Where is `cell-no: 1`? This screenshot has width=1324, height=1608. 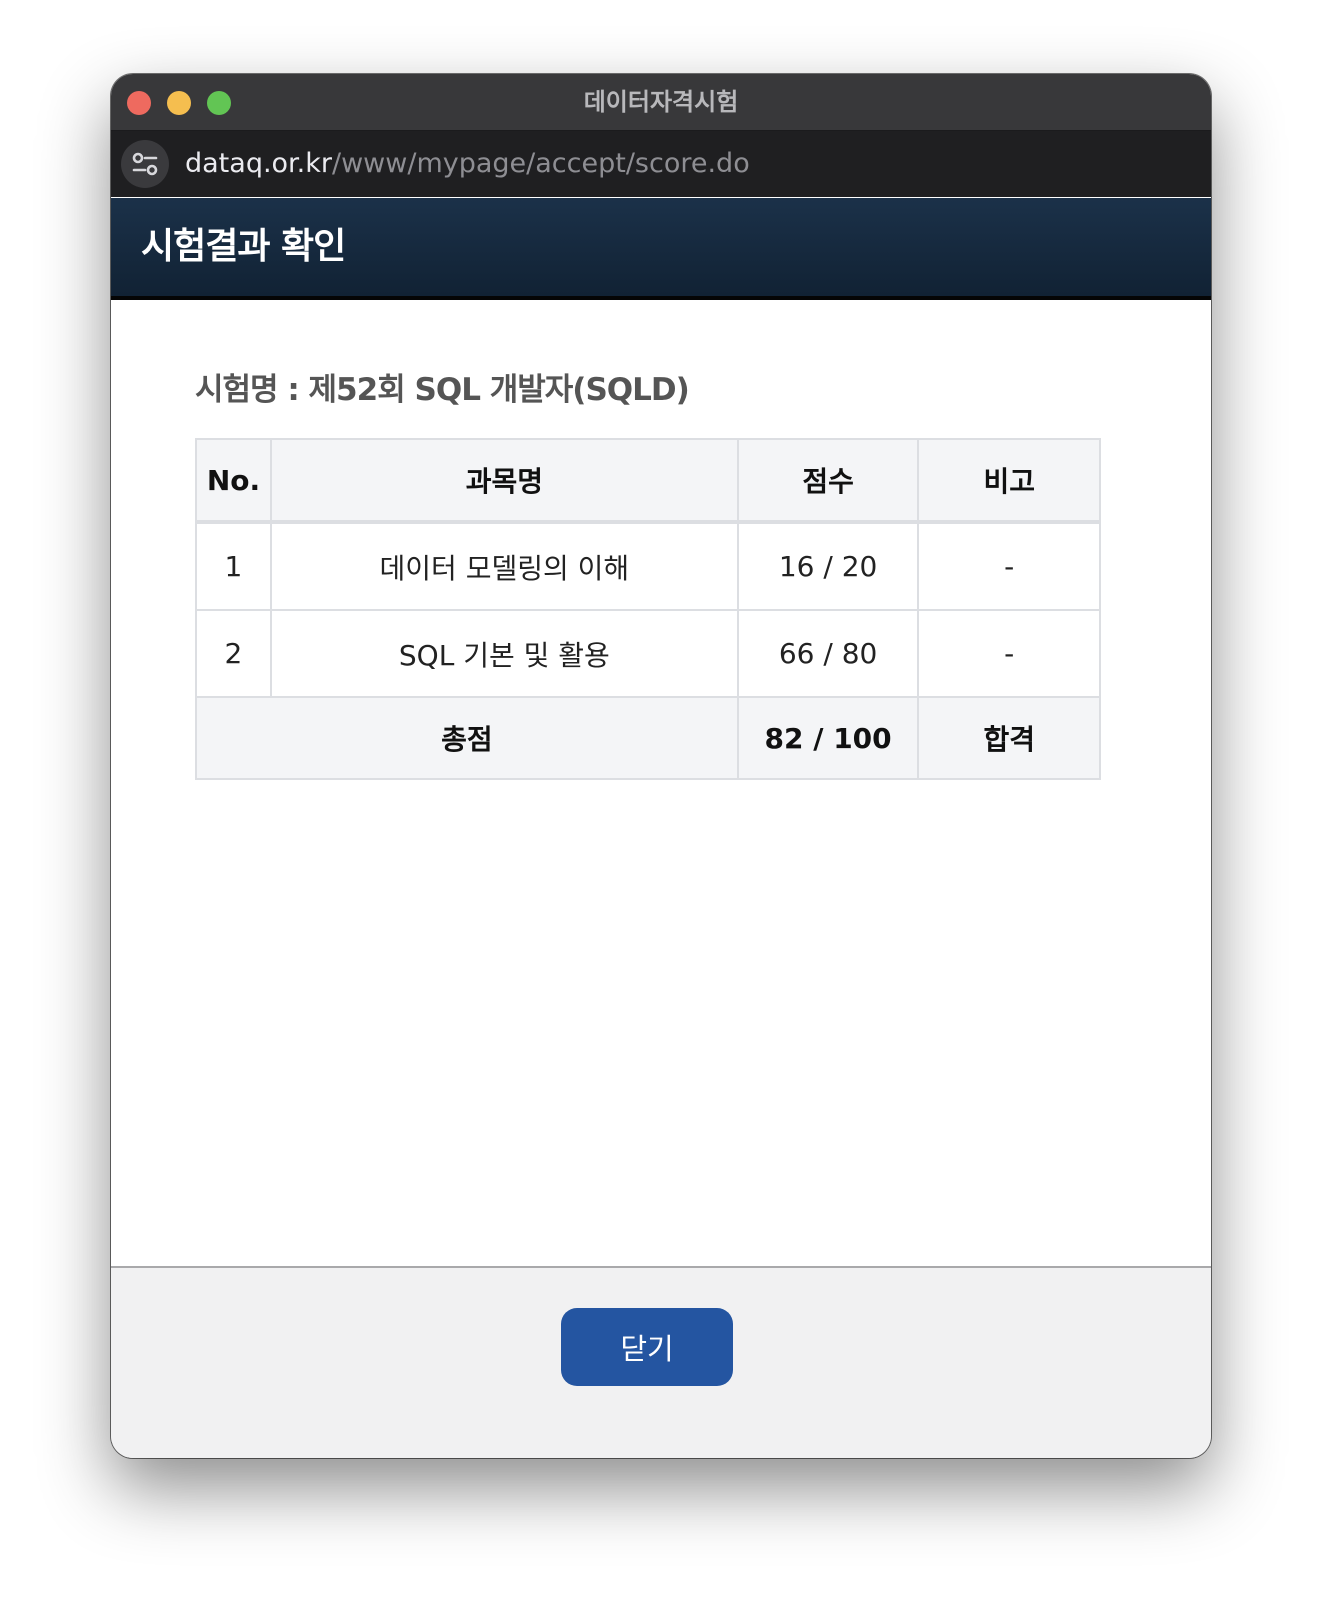 cell-no: 1 is located at coordinates (233, 566).